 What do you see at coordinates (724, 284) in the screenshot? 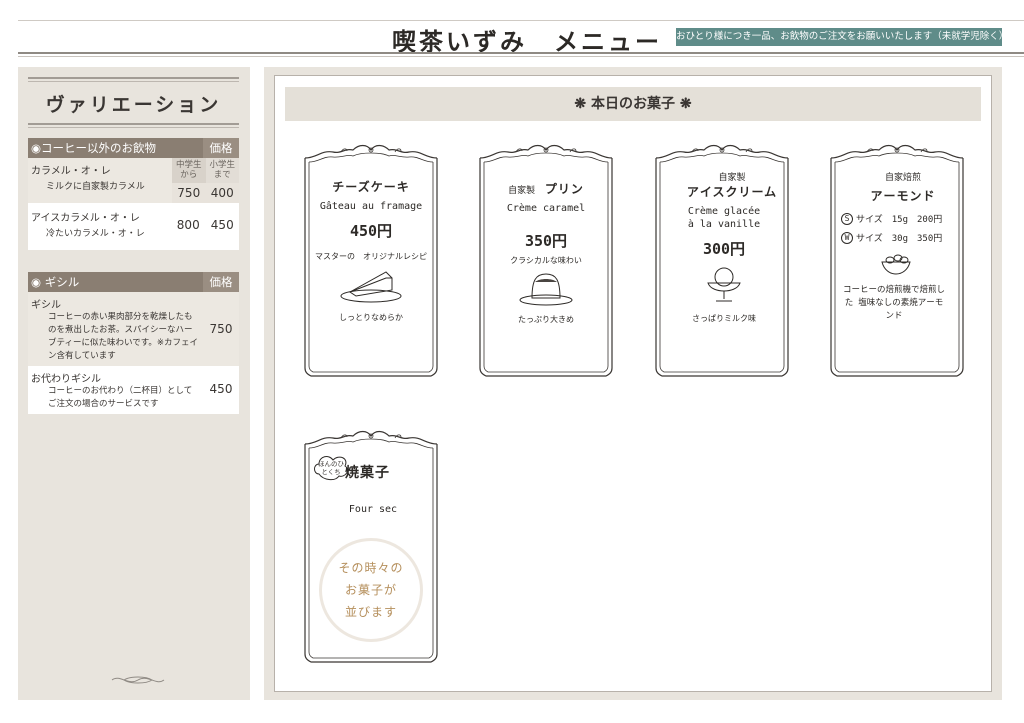
I see `ice-cream-cup-icon` at bounding box center [724, 284].